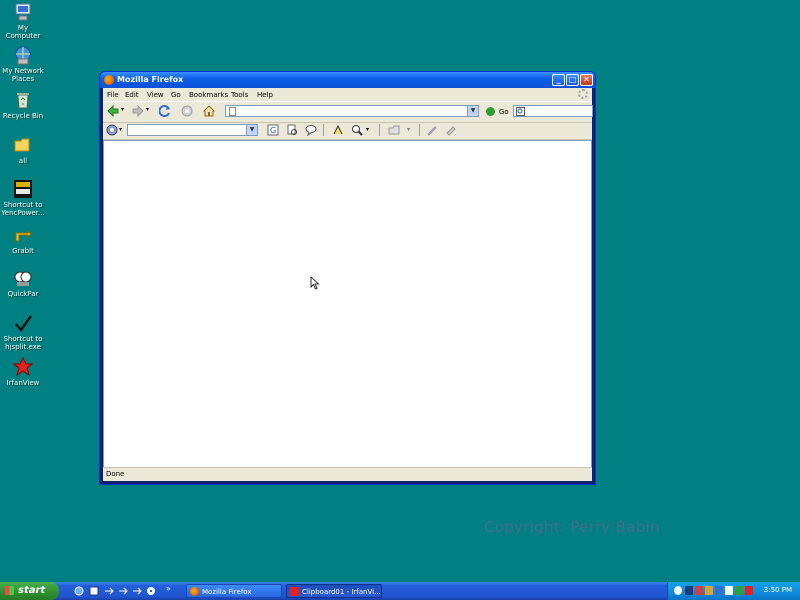  What do you see at coordinates (347, 94) in the screenshot?
I see `menu-bar: File Edit View Go Bookmarks Tools Help` at bounding box center [347, 94].